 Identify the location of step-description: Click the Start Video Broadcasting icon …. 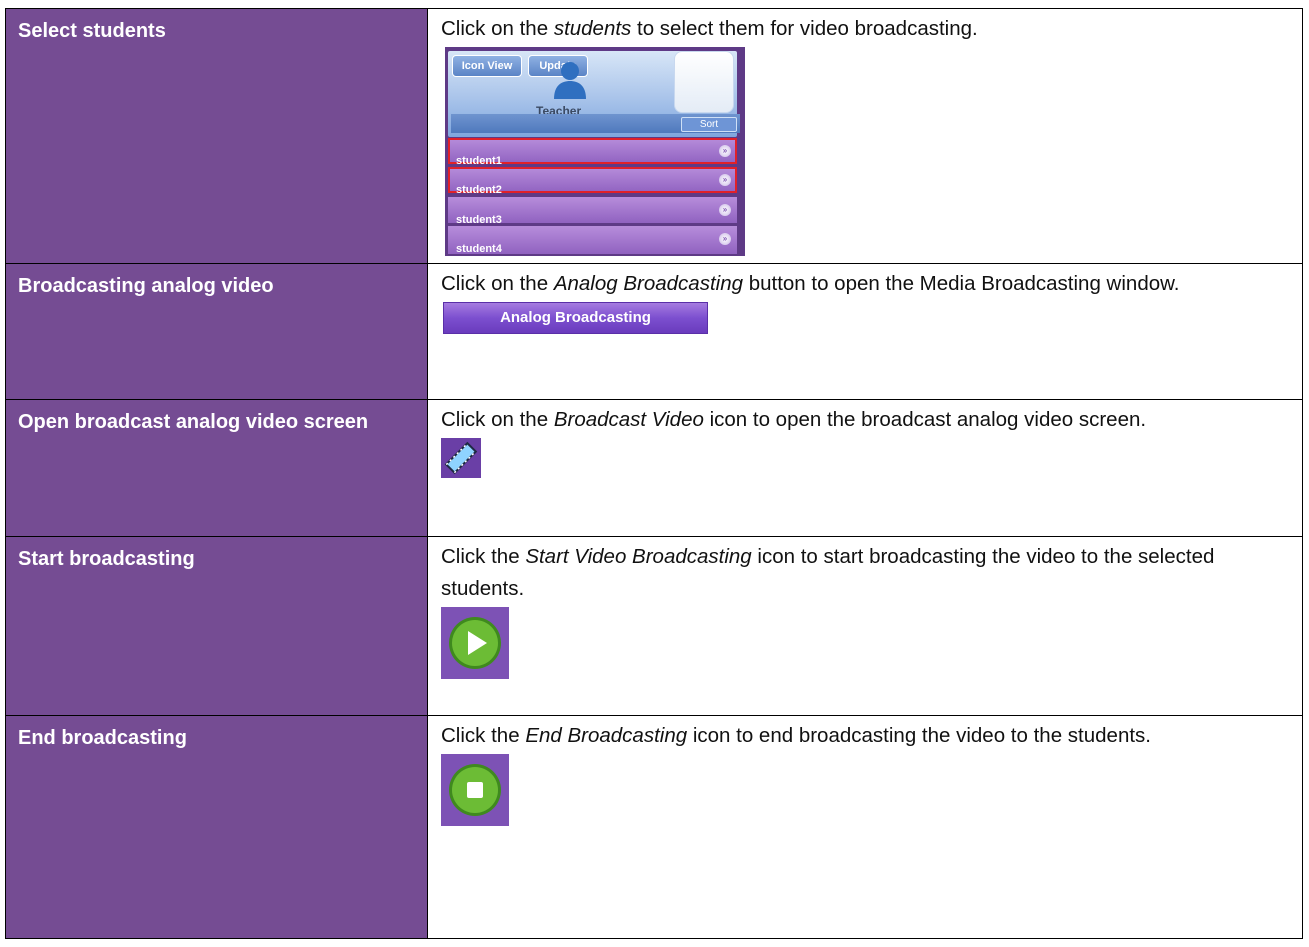
(865, 626).